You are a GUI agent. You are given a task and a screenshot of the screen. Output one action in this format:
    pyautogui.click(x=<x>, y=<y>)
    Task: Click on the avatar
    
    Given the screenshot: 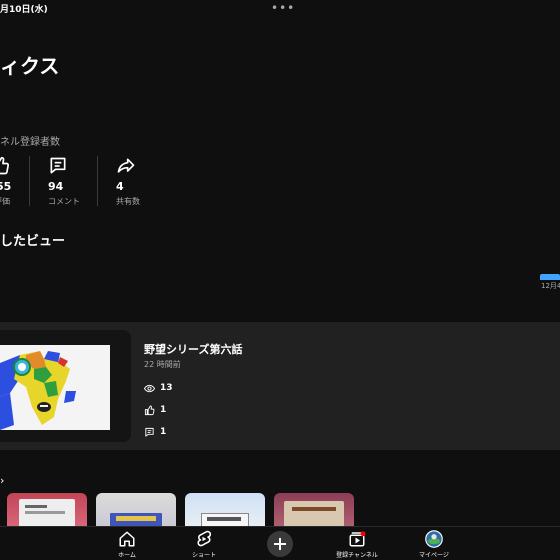 What is the action you would take?
    pyautogui.click(x=434, y=539)
    